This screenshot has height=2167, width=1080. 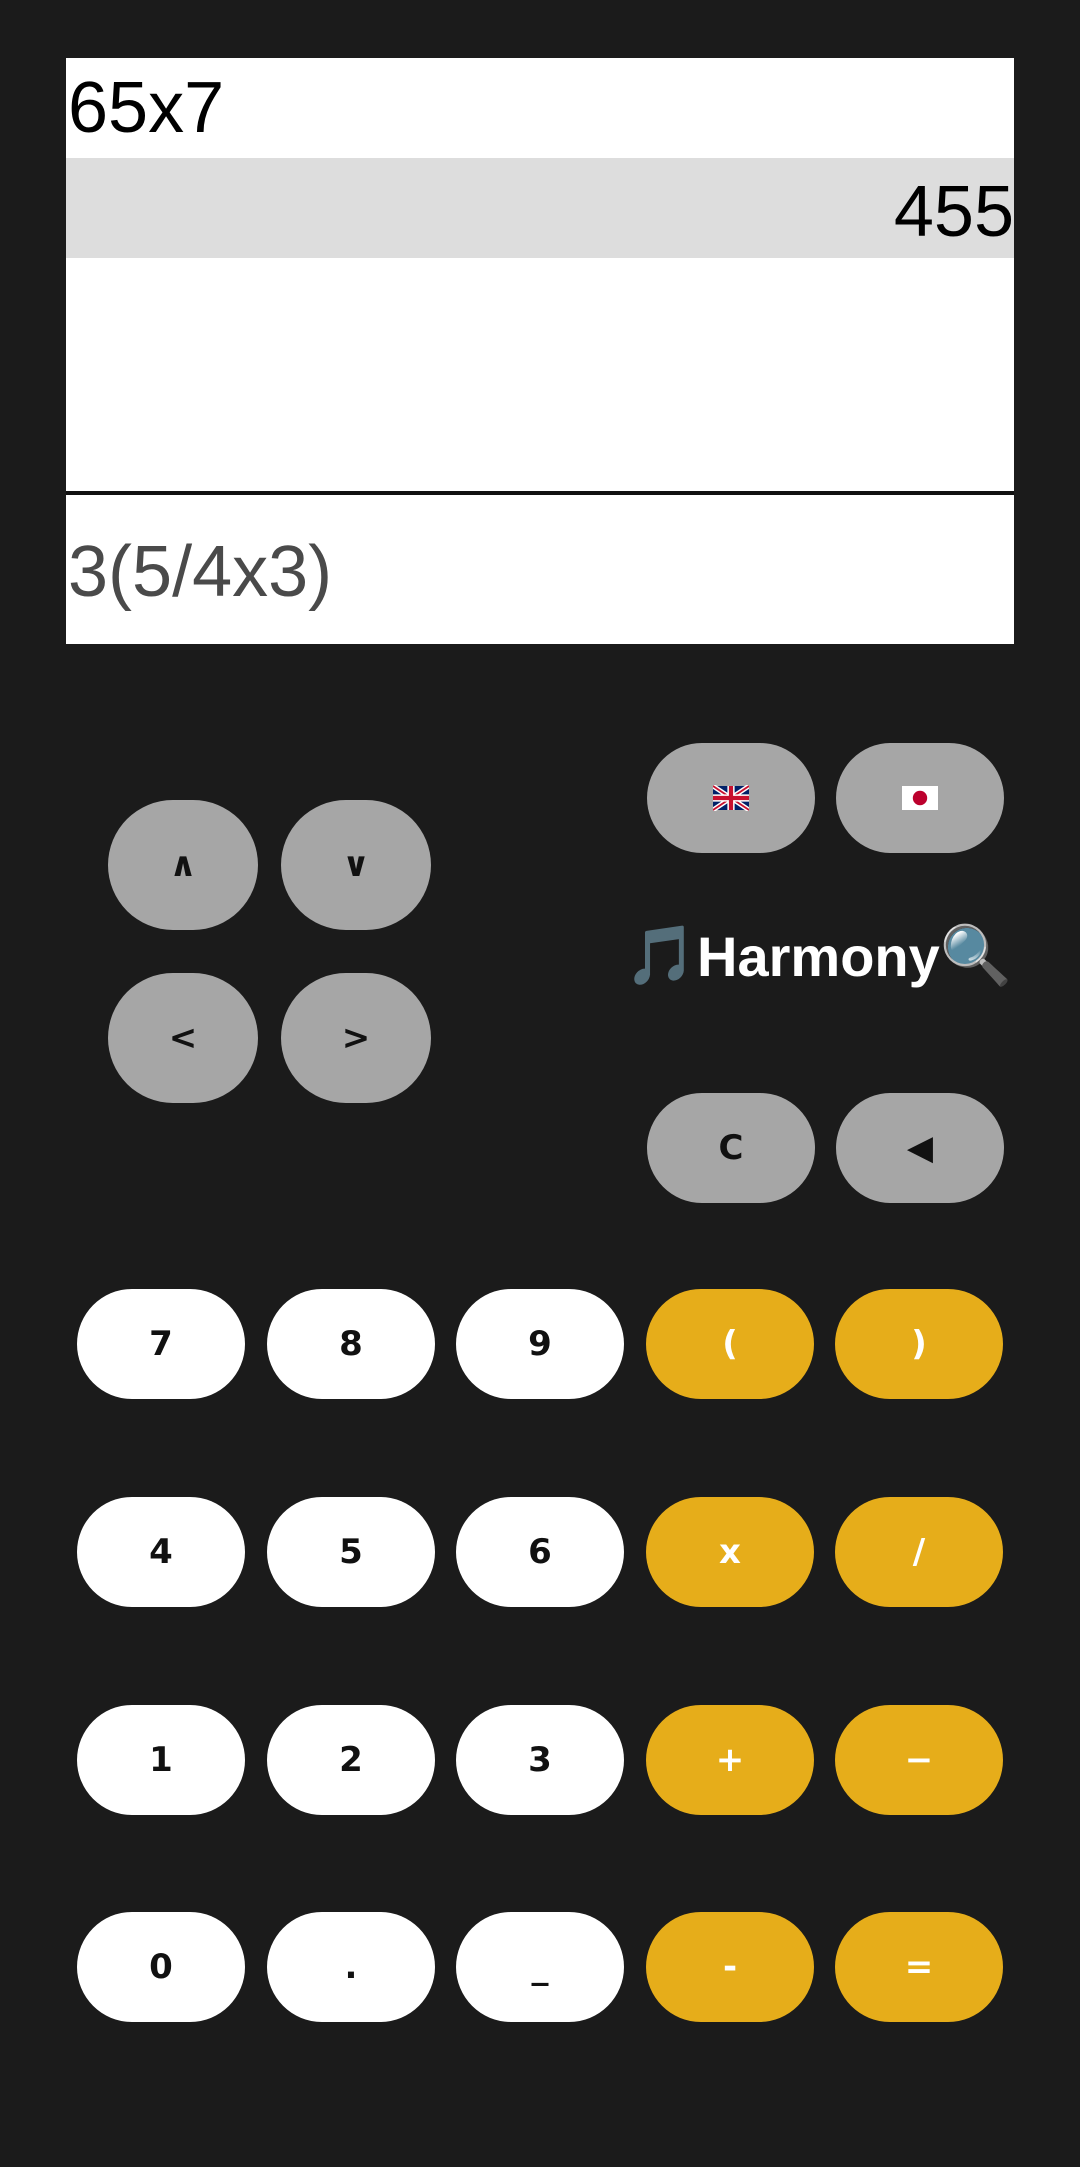 I want to click on key-4-button: 4, so click(x=161, y=1552).